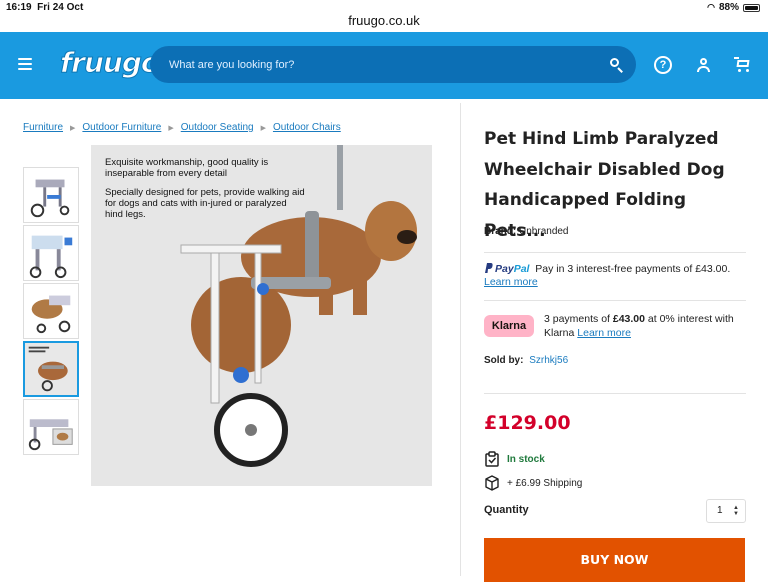 This screenshot has width=768, height=582. I want to click on breadcrumb-furniture: Furniture, so click(43, 127).